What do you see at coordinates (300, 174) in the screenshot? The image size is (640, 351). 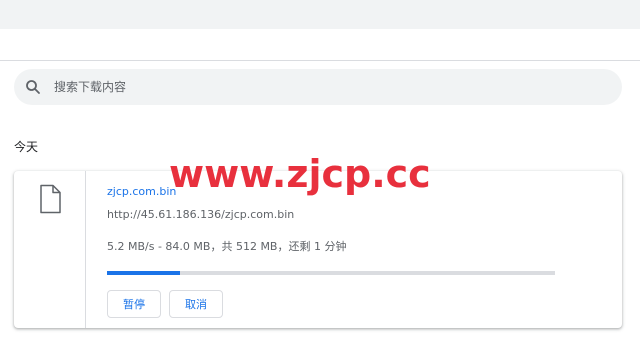 I see `watermark-overlay: www.zjcp.cc` at bounding box center [300, 174].